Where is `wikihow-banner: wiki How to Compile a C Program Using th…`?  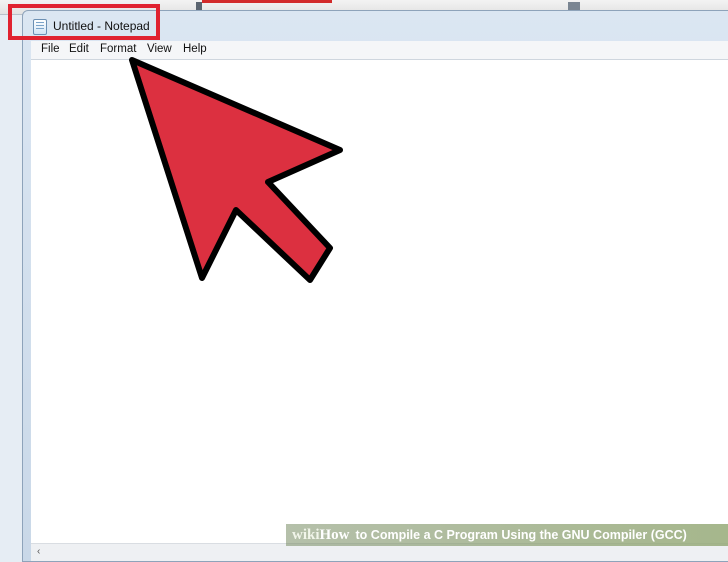
wikihow-banner: wiki How to Compile a C Program Using th… is located at coordinates (507, 535).